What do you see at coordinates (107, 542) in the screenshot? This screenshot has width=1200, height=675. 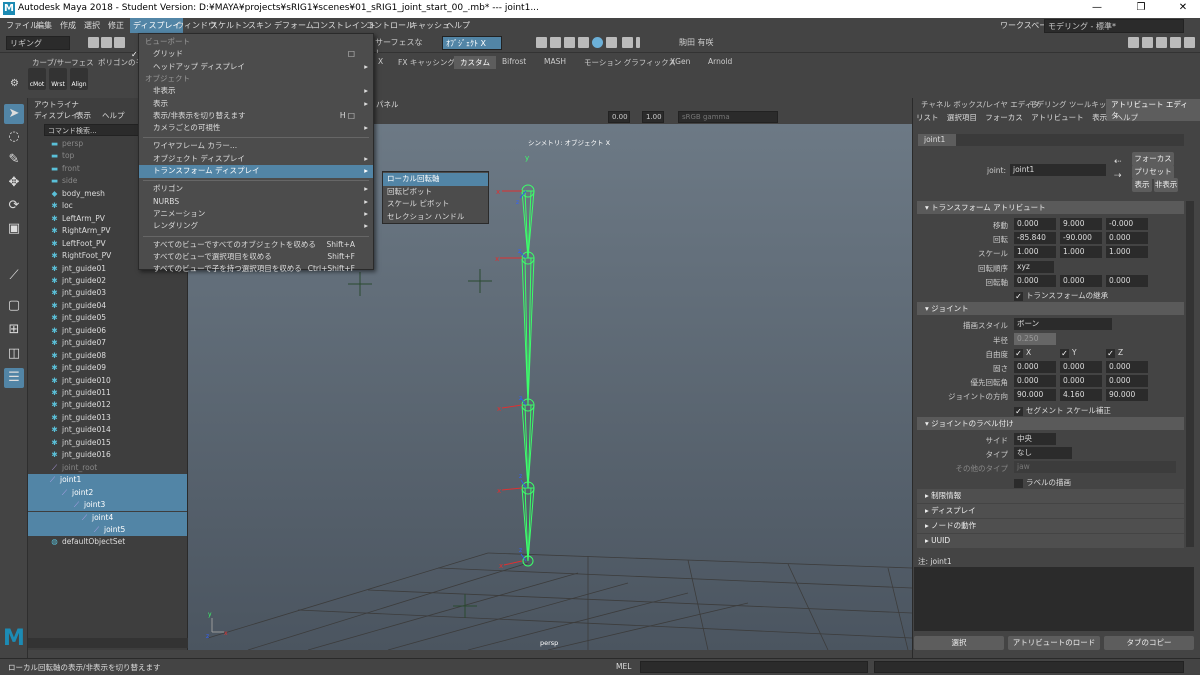 I see `outliner-item: ◍ defaultObjectSet` at bounding box center [107, 542].